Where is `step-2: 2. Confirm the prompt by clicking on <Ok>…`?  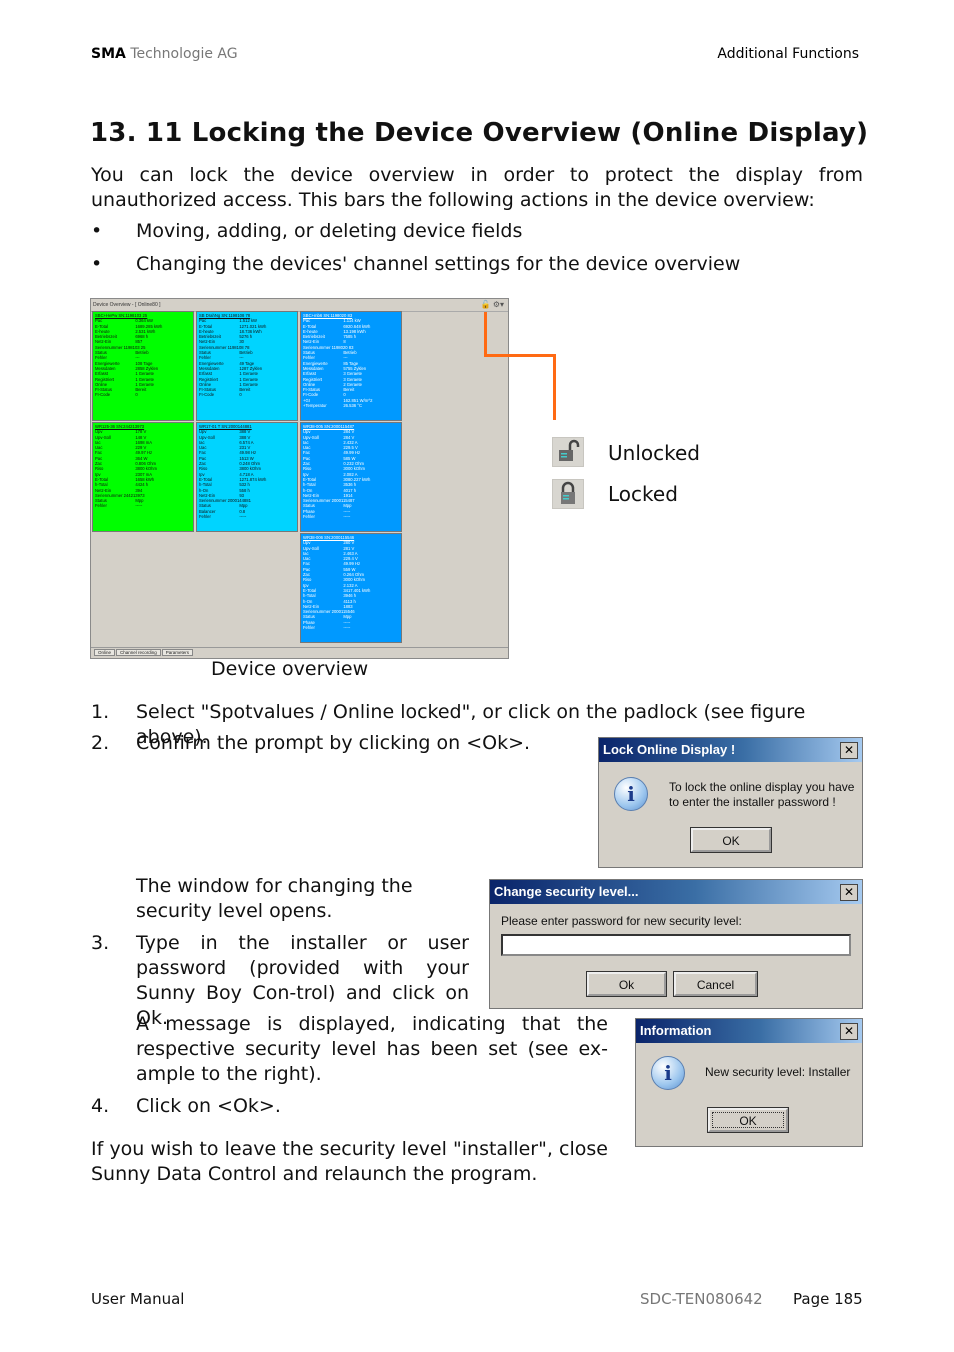
step-2: 2. Confirm the prompt by clicking on <Ok>… is located at coordinates (311, 743).